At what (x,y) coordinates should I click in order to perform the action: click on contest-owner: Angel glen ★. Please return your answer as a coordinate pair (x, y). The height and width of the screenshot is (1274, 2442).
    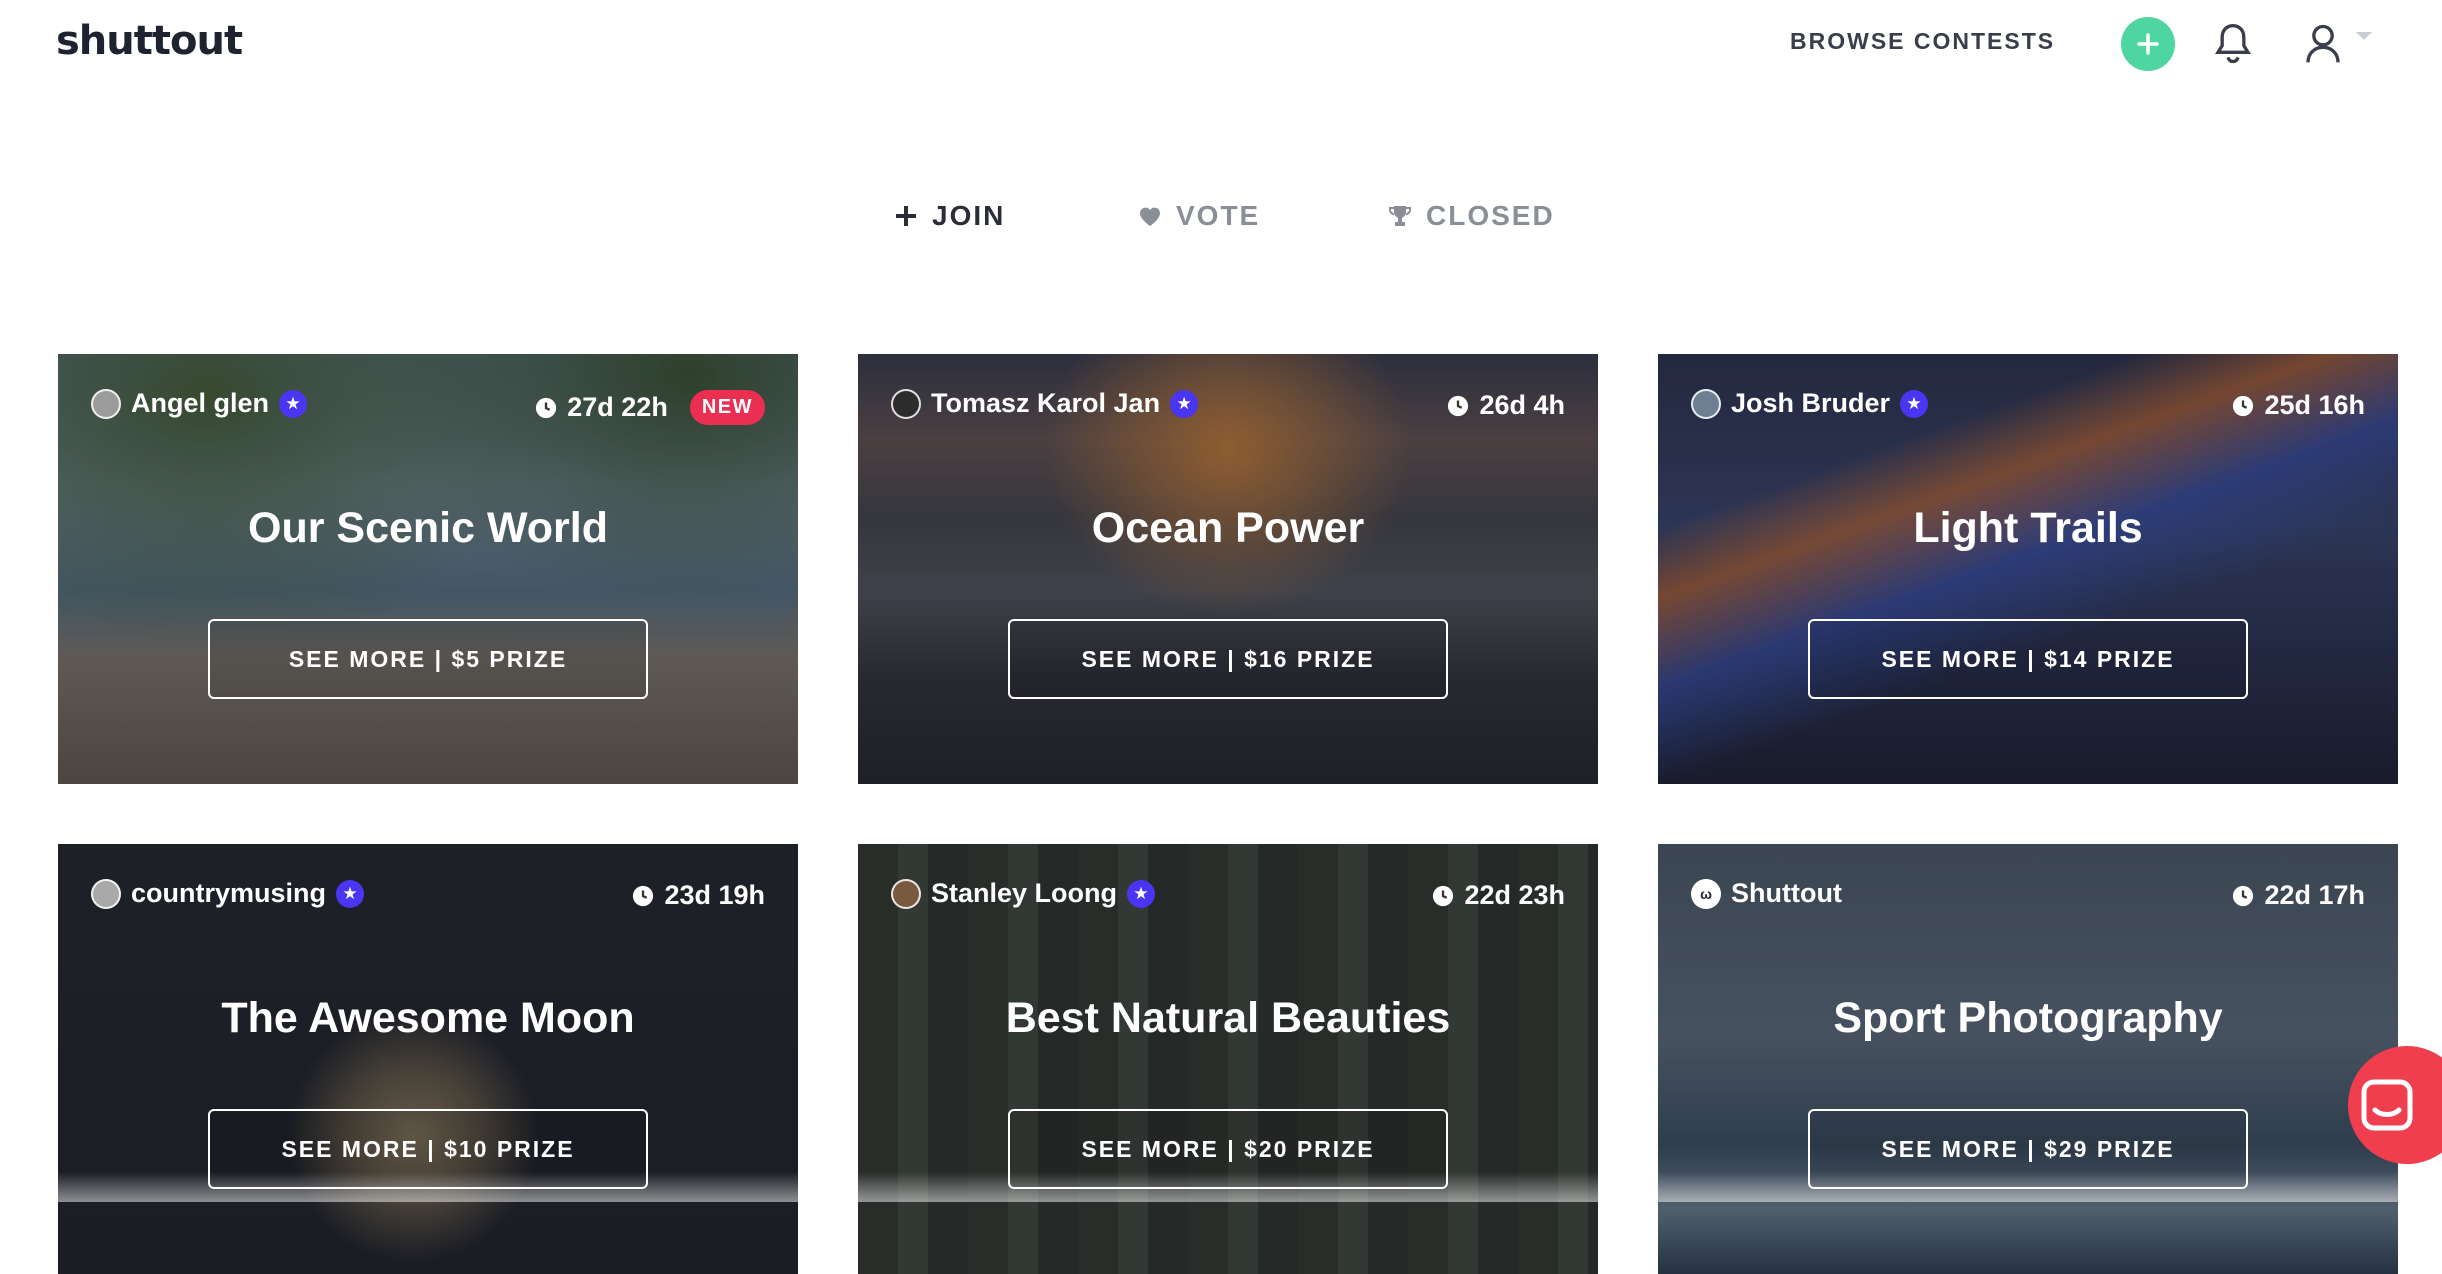
    Looking at the image, I should click on (199, 403).